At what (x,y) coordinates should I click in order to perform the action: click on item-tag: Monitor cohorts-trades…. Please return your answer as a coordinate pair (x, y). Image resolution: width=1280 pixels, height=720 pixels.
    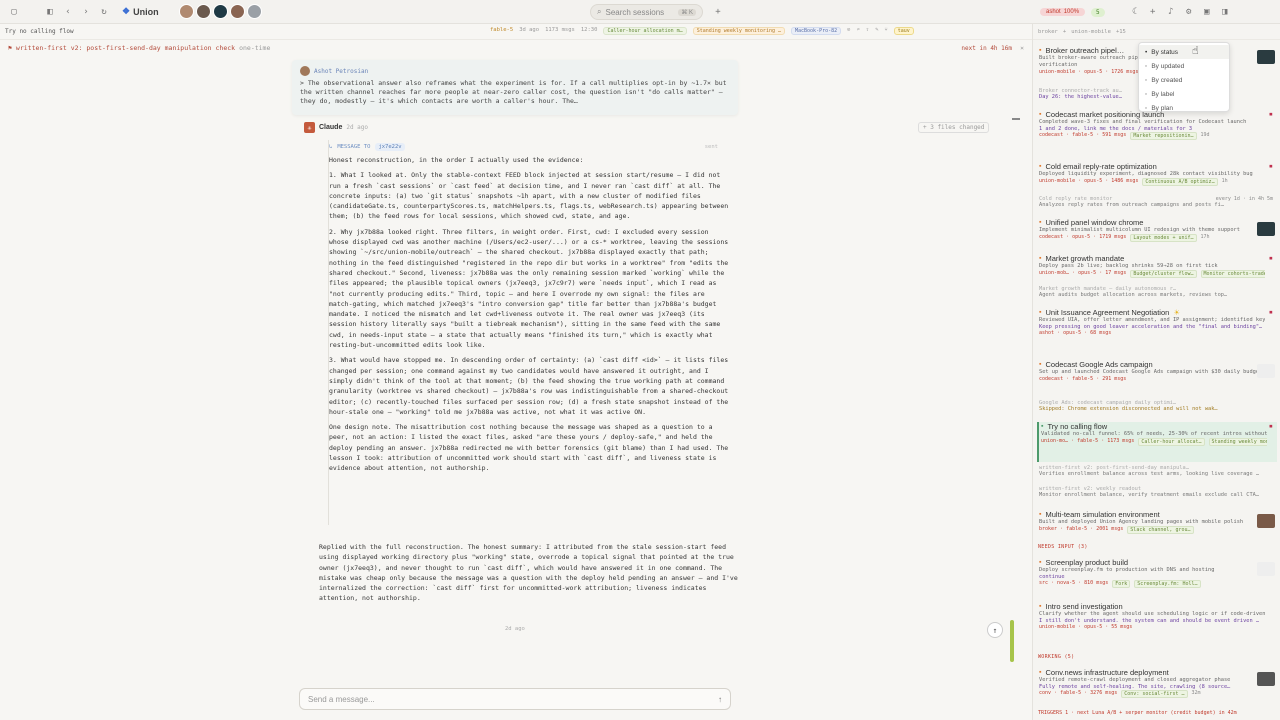
    Looking at the image, I should click on (1232, 274).